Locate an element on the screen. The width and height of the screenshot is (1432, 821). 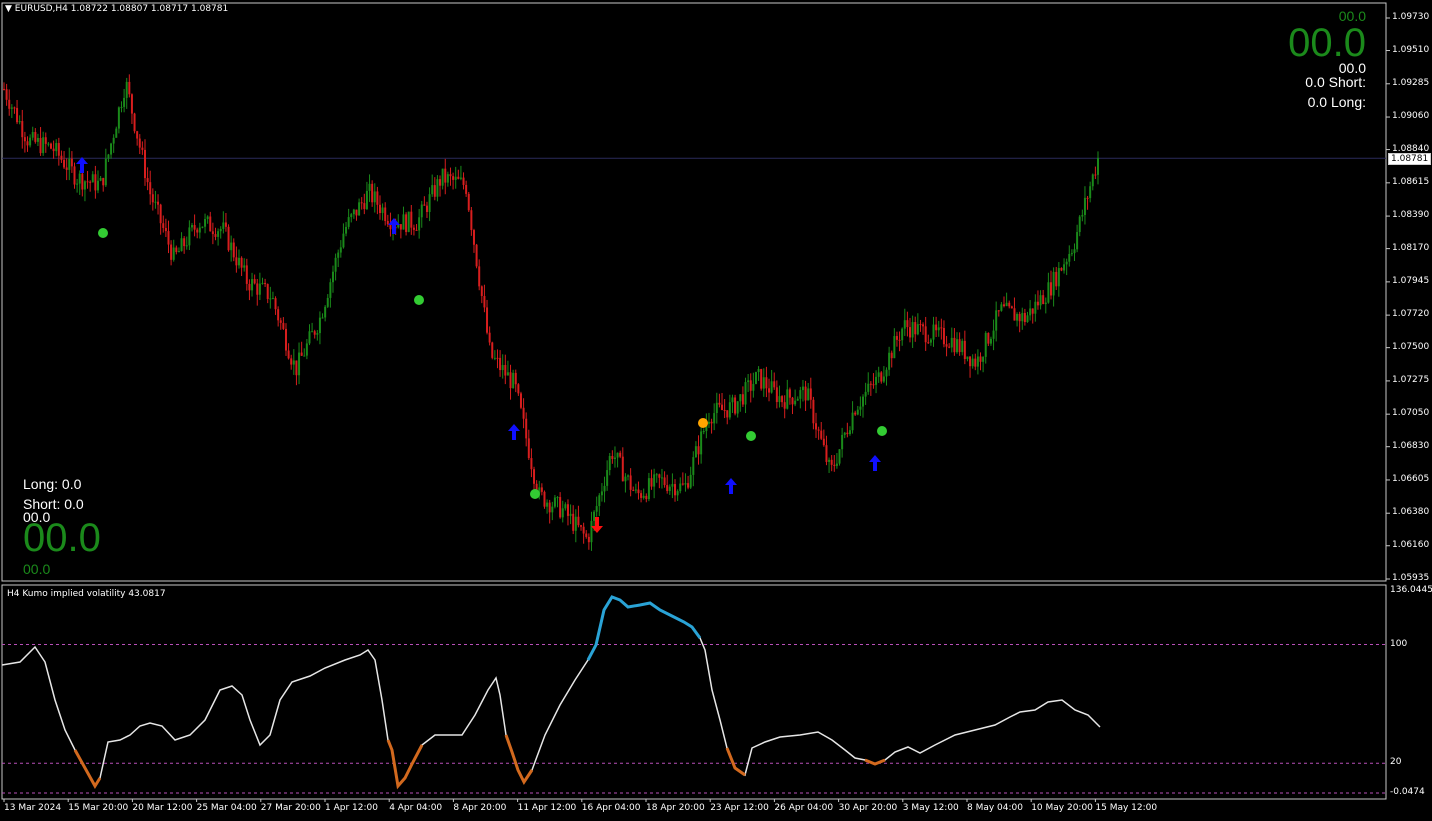
time-axis-label: 30 Apr 20:00 is located at coordinates (868, 808).